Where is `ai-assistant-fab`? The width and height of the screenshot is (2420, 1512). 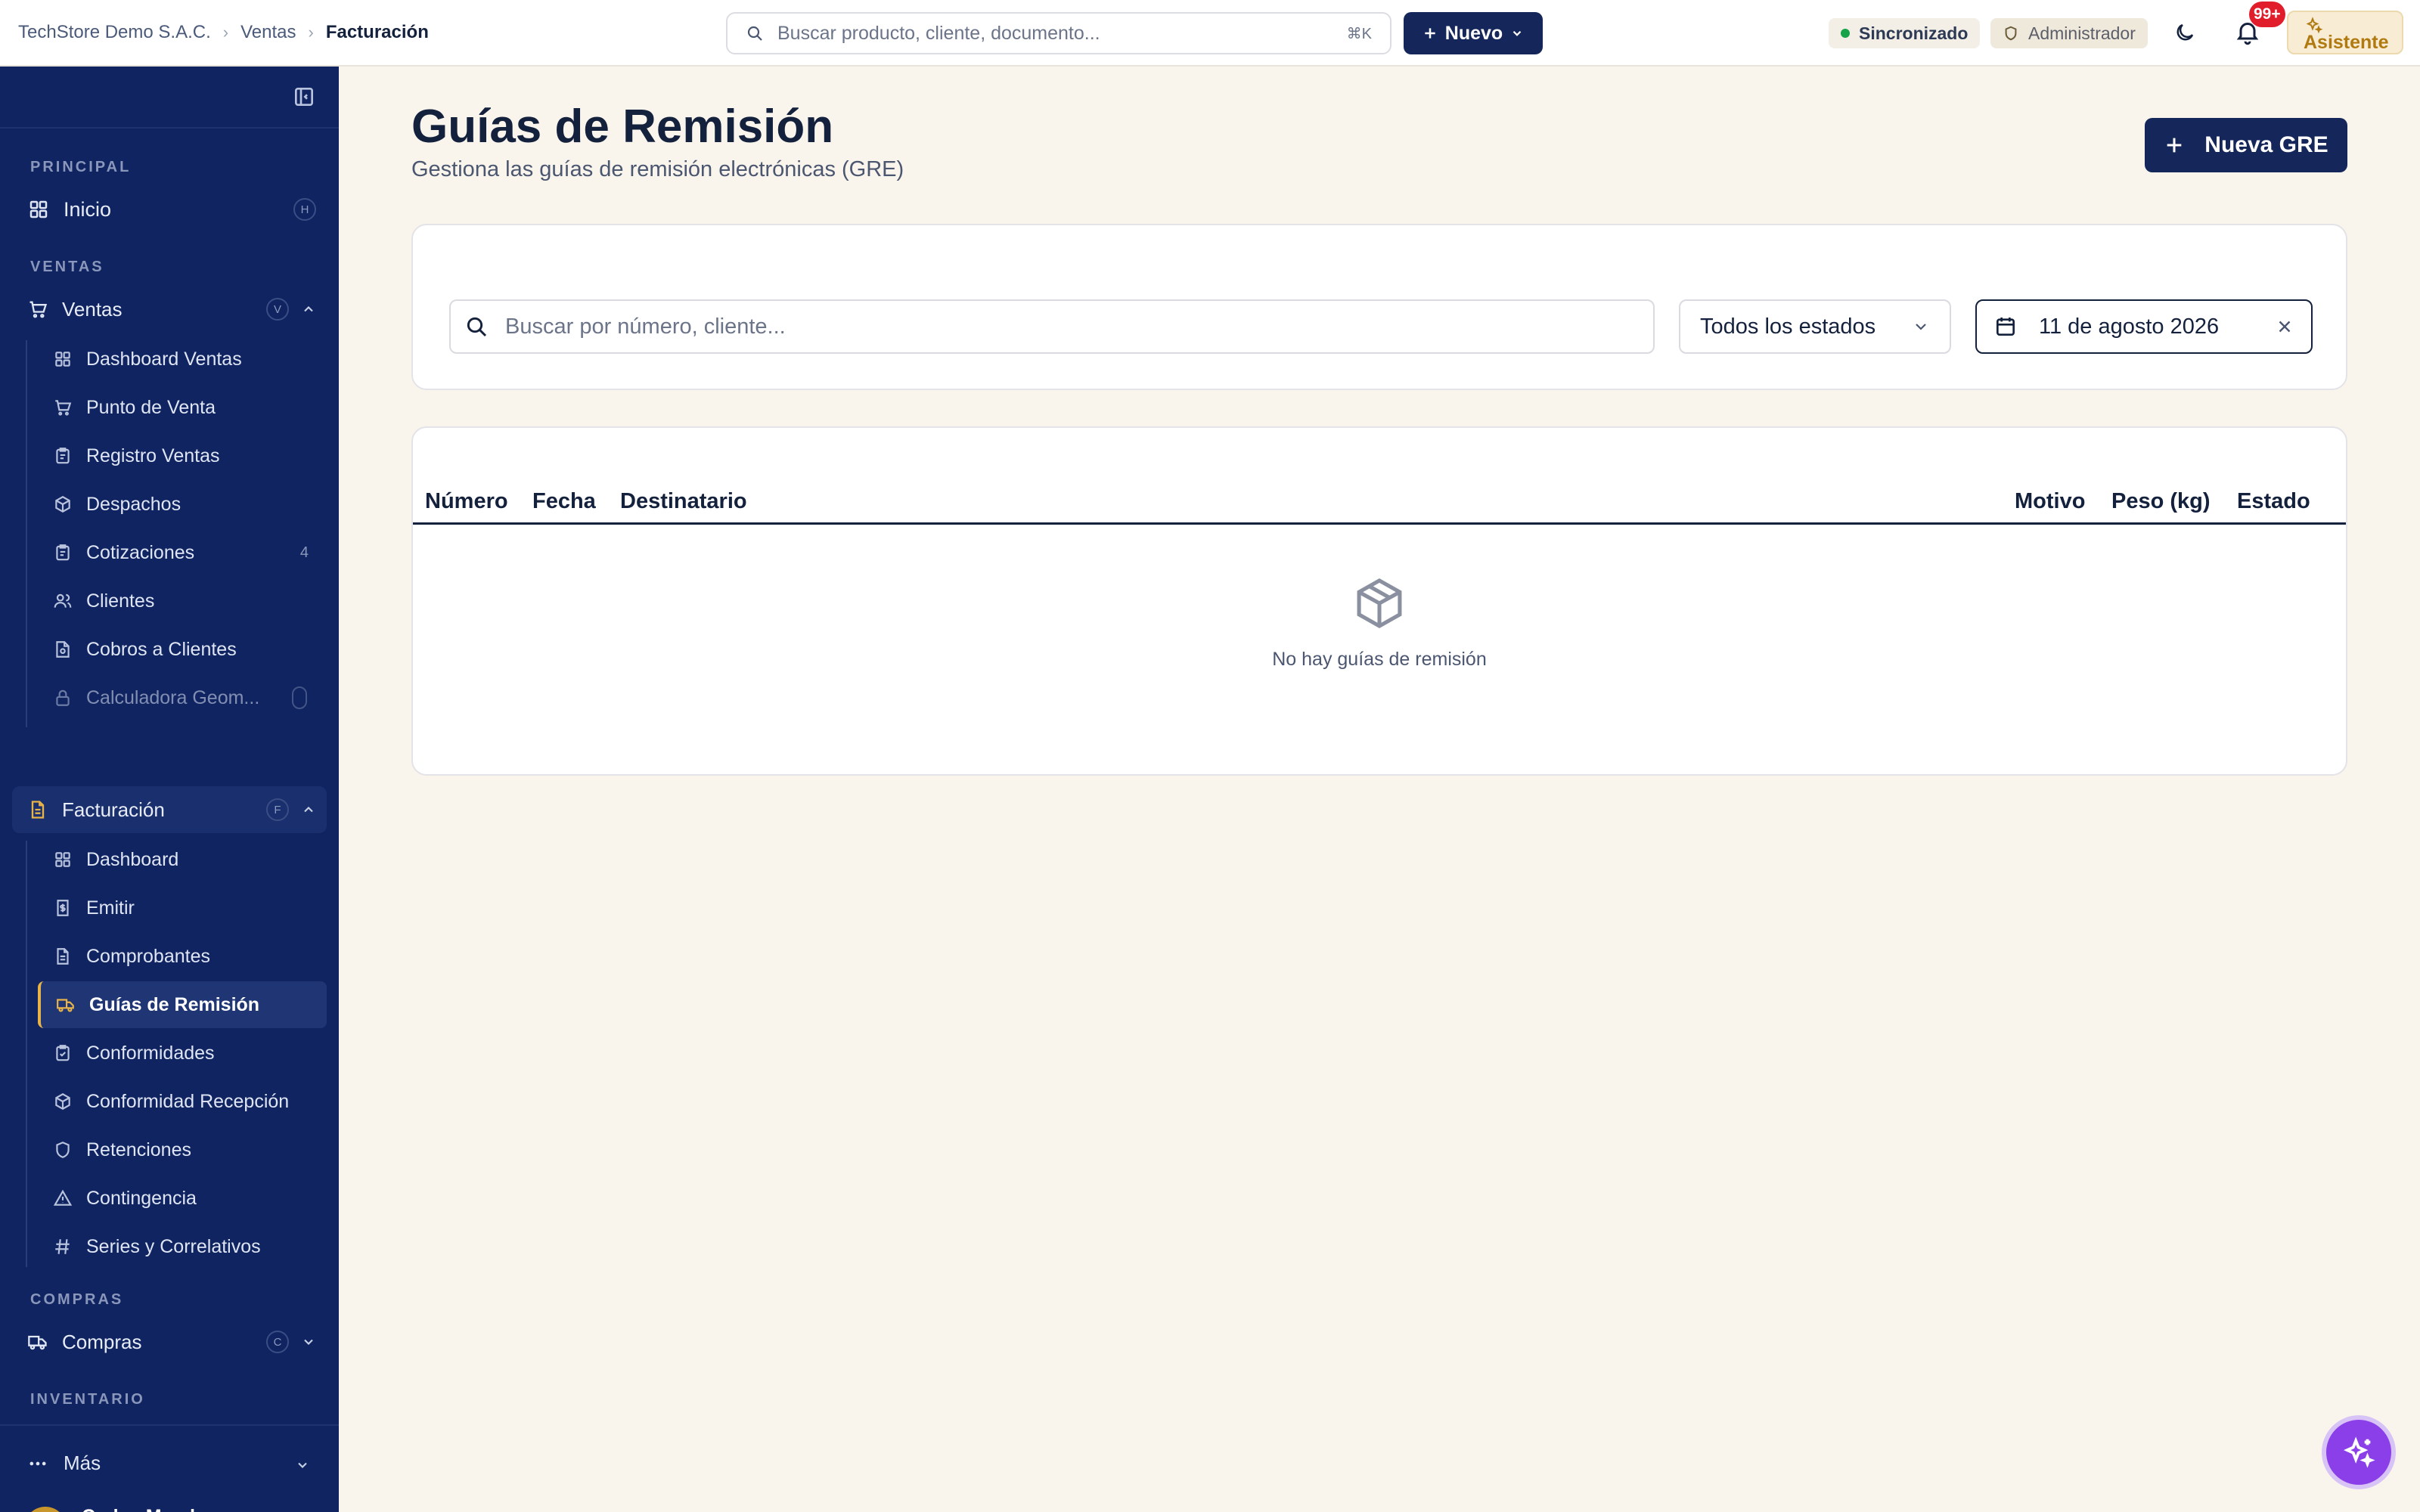
ai-assistant-fab is located at coordinates (2359, 1452).